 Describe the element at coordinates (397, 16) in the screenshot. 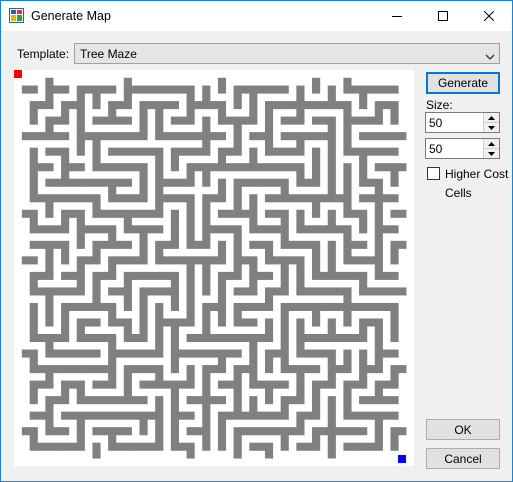

I see `minimize-button` at that location.